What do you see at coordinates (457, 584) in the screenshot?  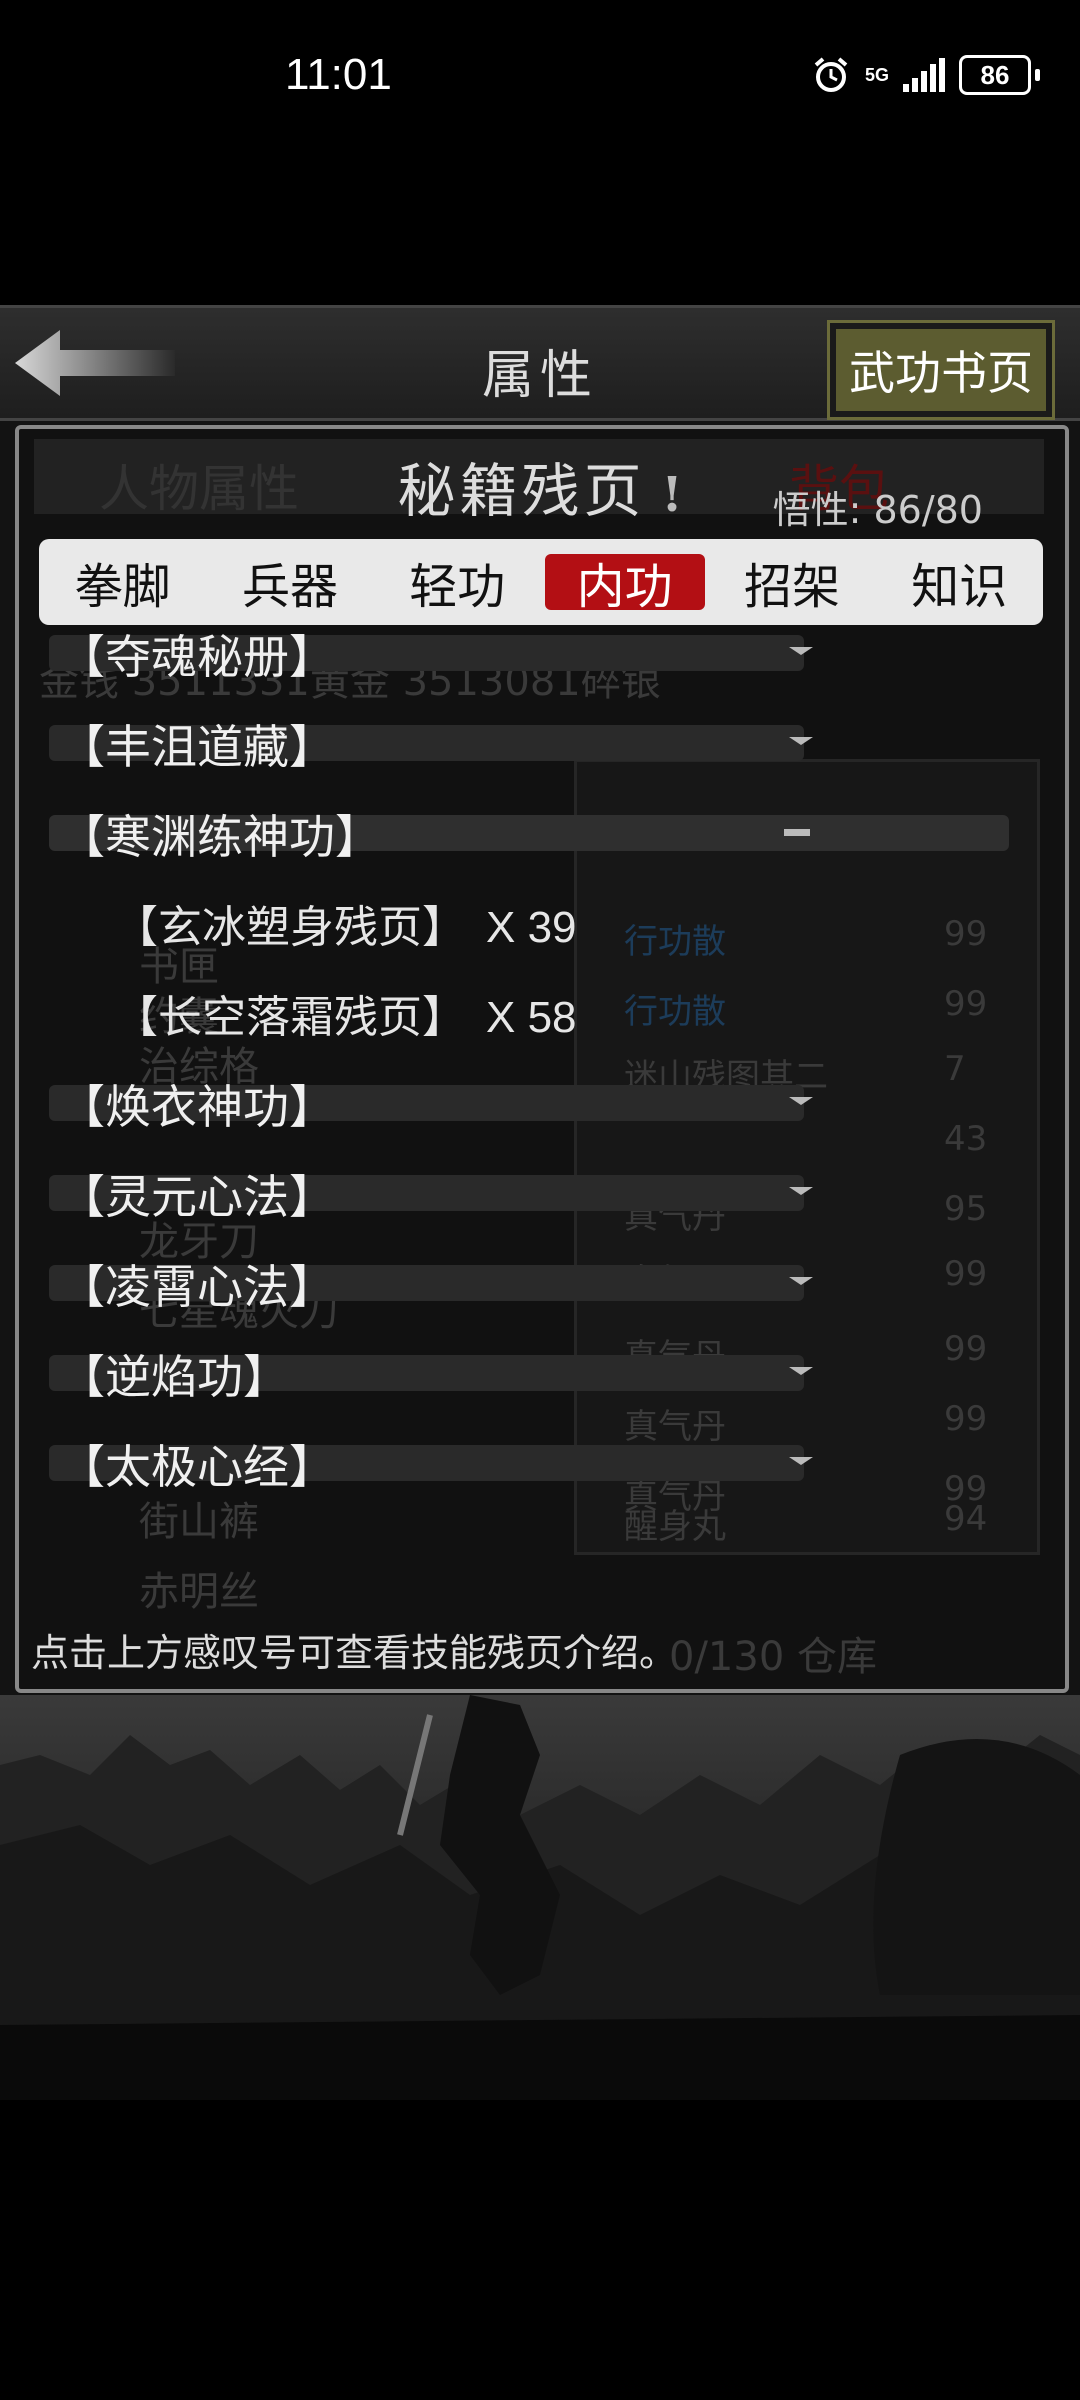 I see `tab-qinggong: 轻功` at bounding box center [457, 584].